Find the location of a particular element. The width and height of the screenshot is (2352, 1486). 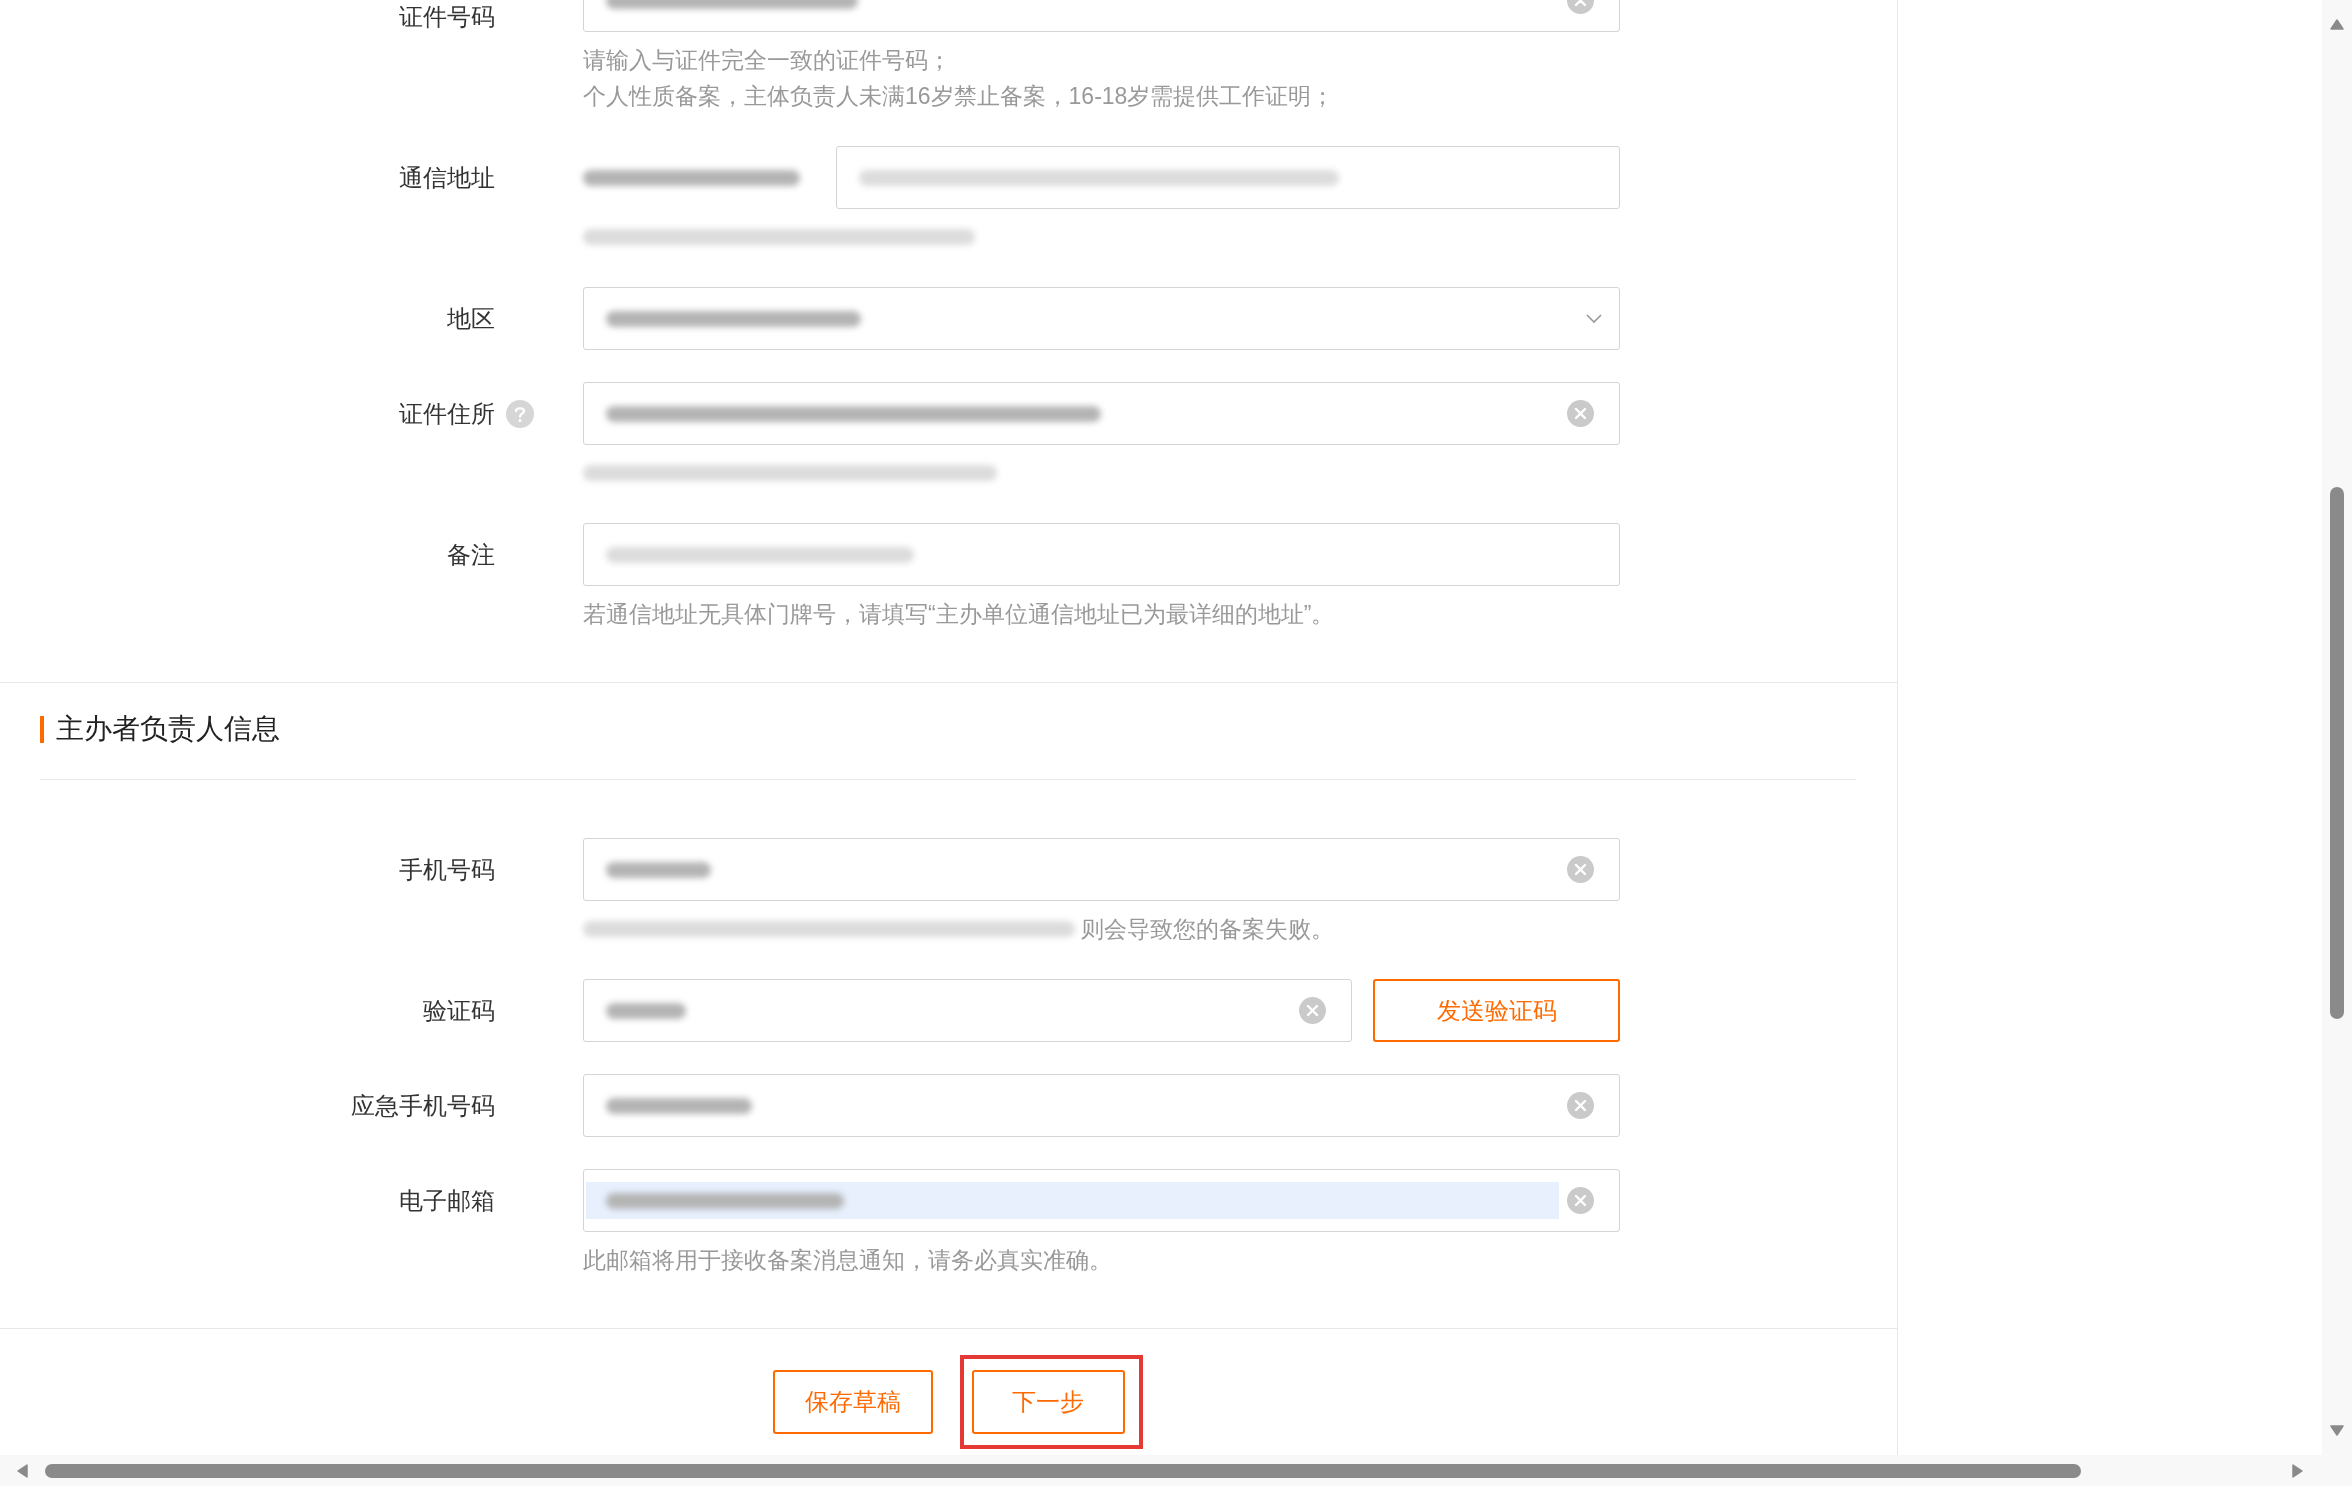

field-label: 证件号码 is located at coordinates (447, 17).